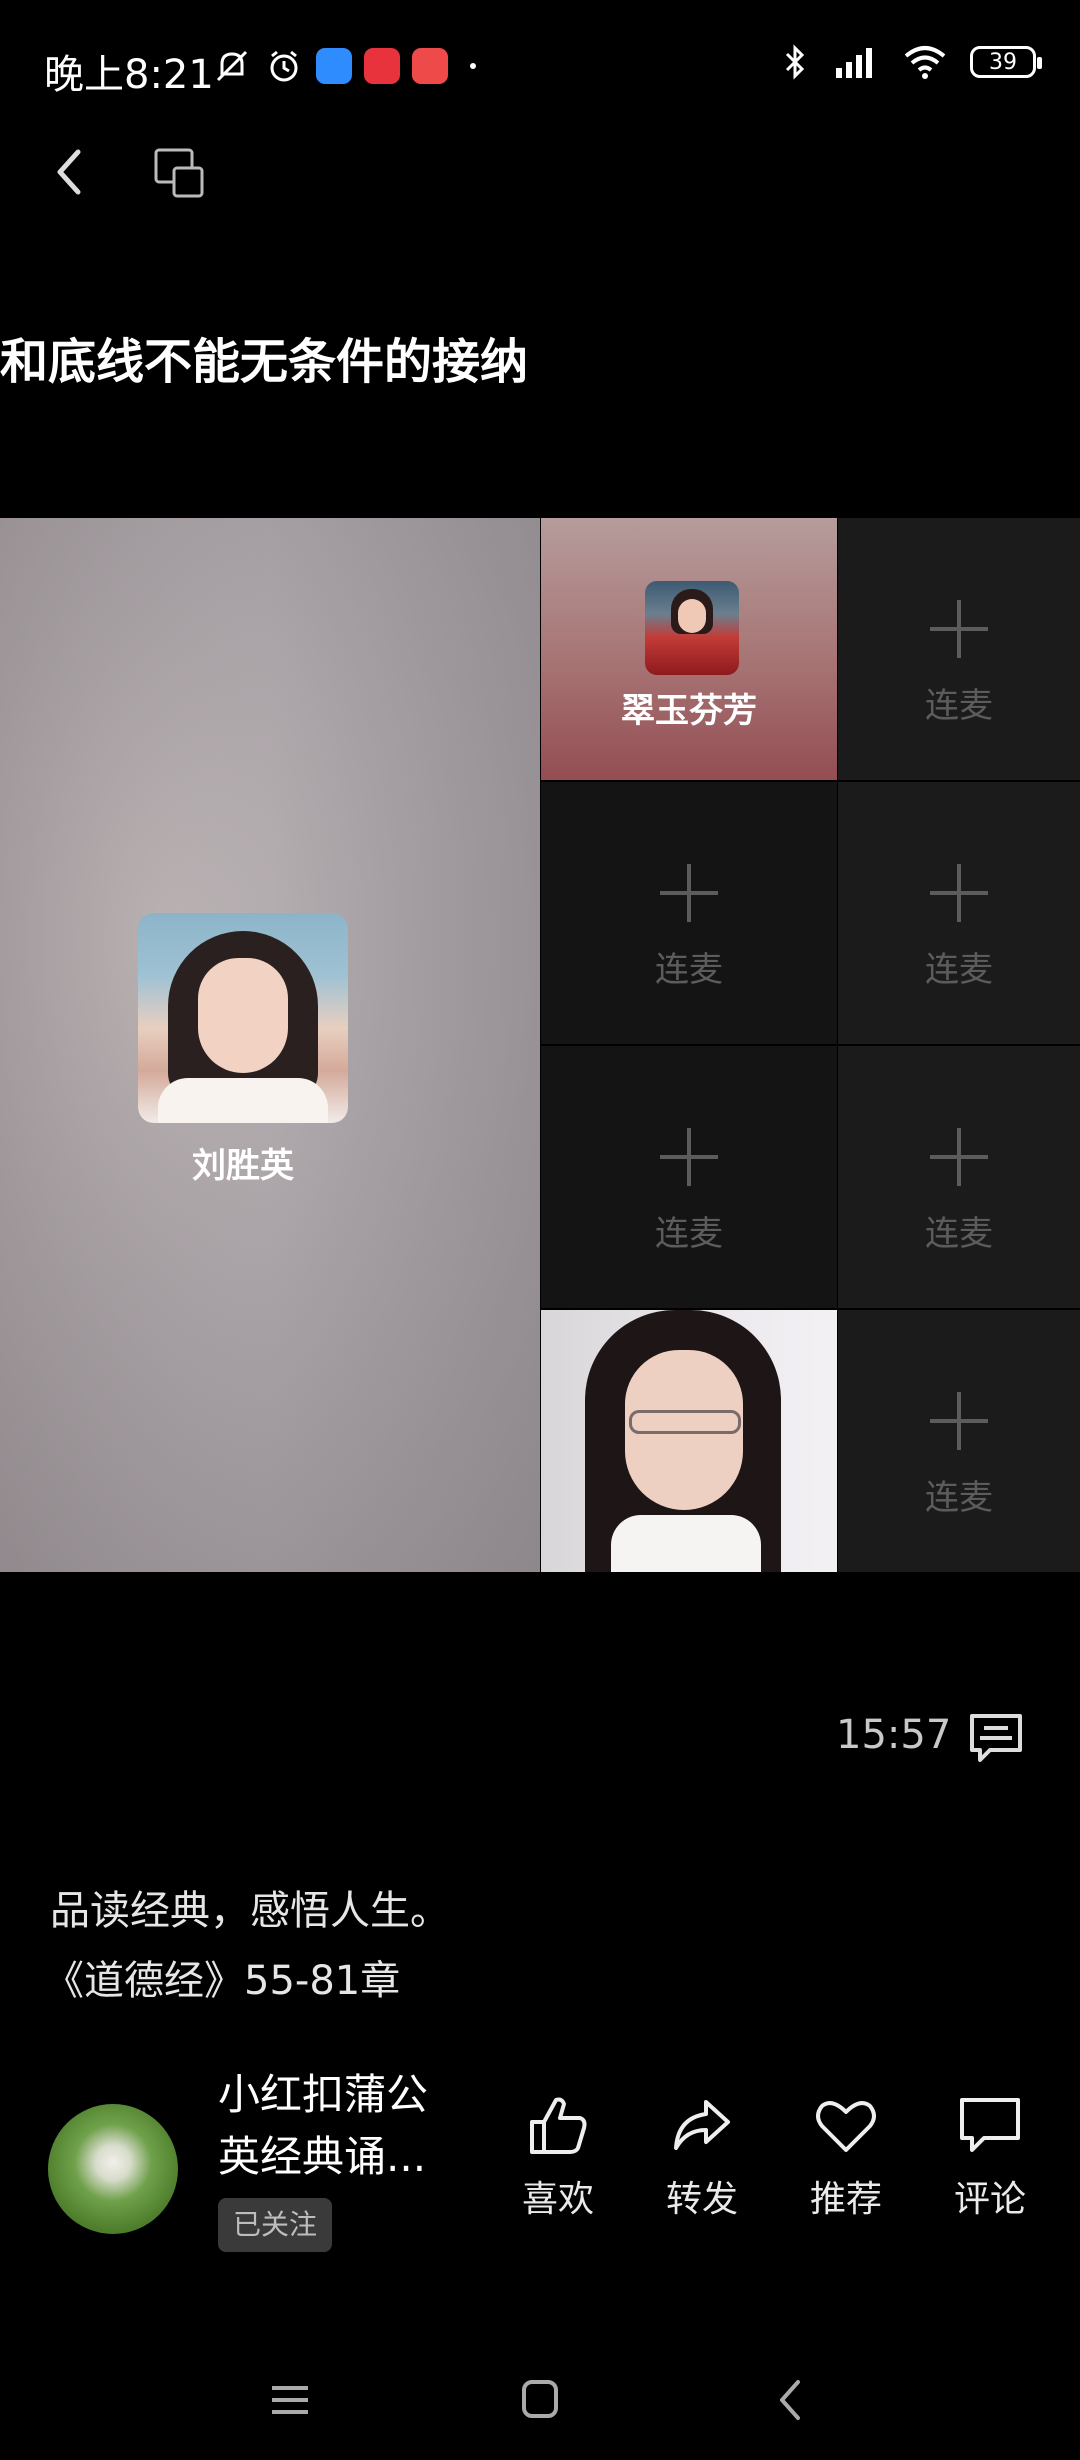 The image size is (1080, 2460). Describe the element at coordinates (990, 2125) in the screenshot. I see `comment-icon` at that location.